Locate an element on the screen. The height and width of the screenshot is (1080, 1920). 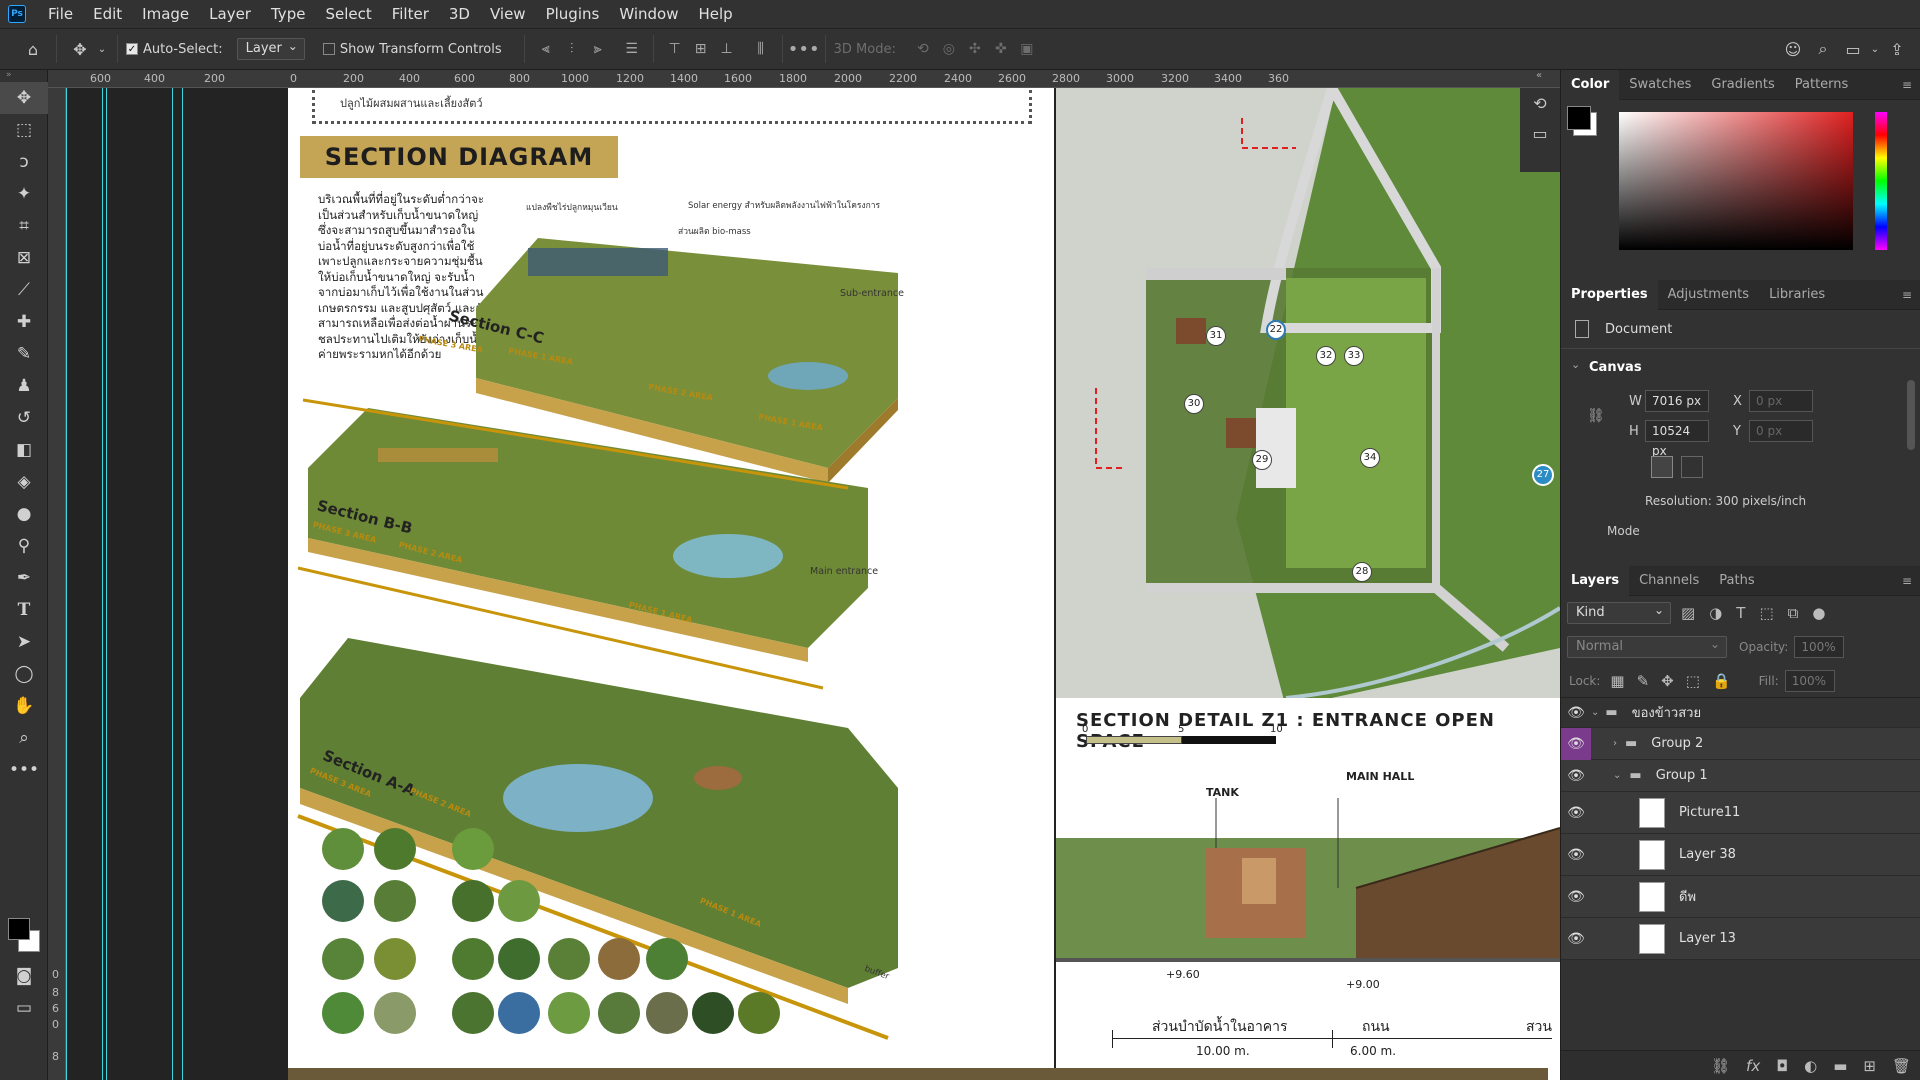
tab-libraries: Libraries is located at coordinates (1797, 295).